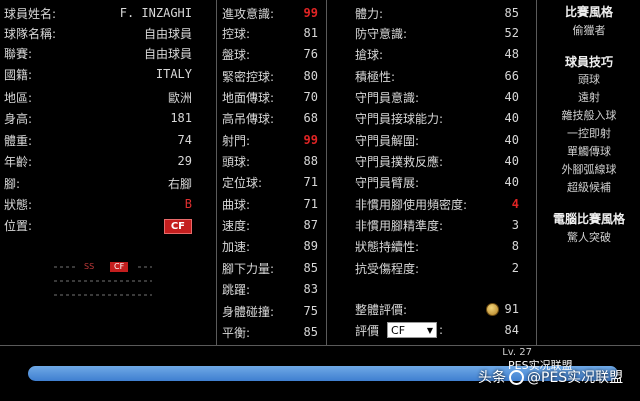 This screenshot has width=640, height=401. Describe the element at coordinates (310, 76) in the screenshot. I see `stat-value: 80` at that location.